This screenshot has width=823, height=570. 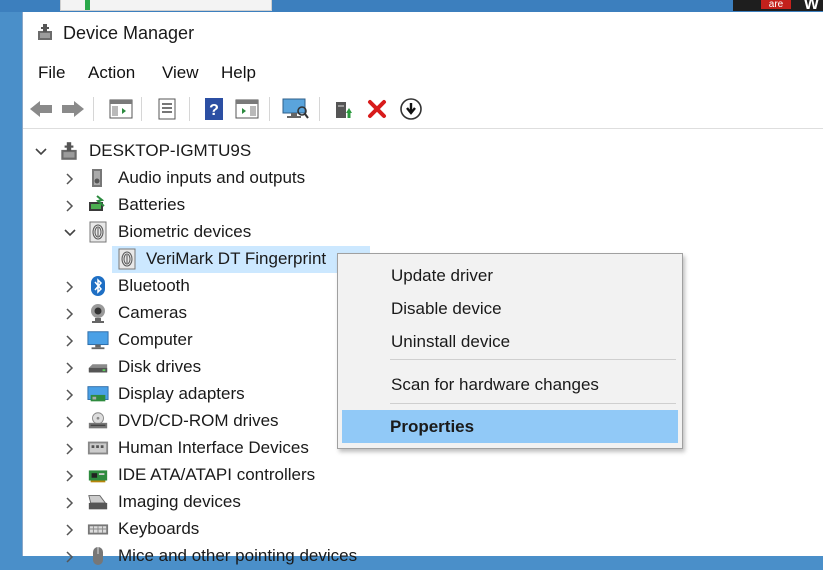 I want to click on display-adapter-icon, so click(x=98, y=394).